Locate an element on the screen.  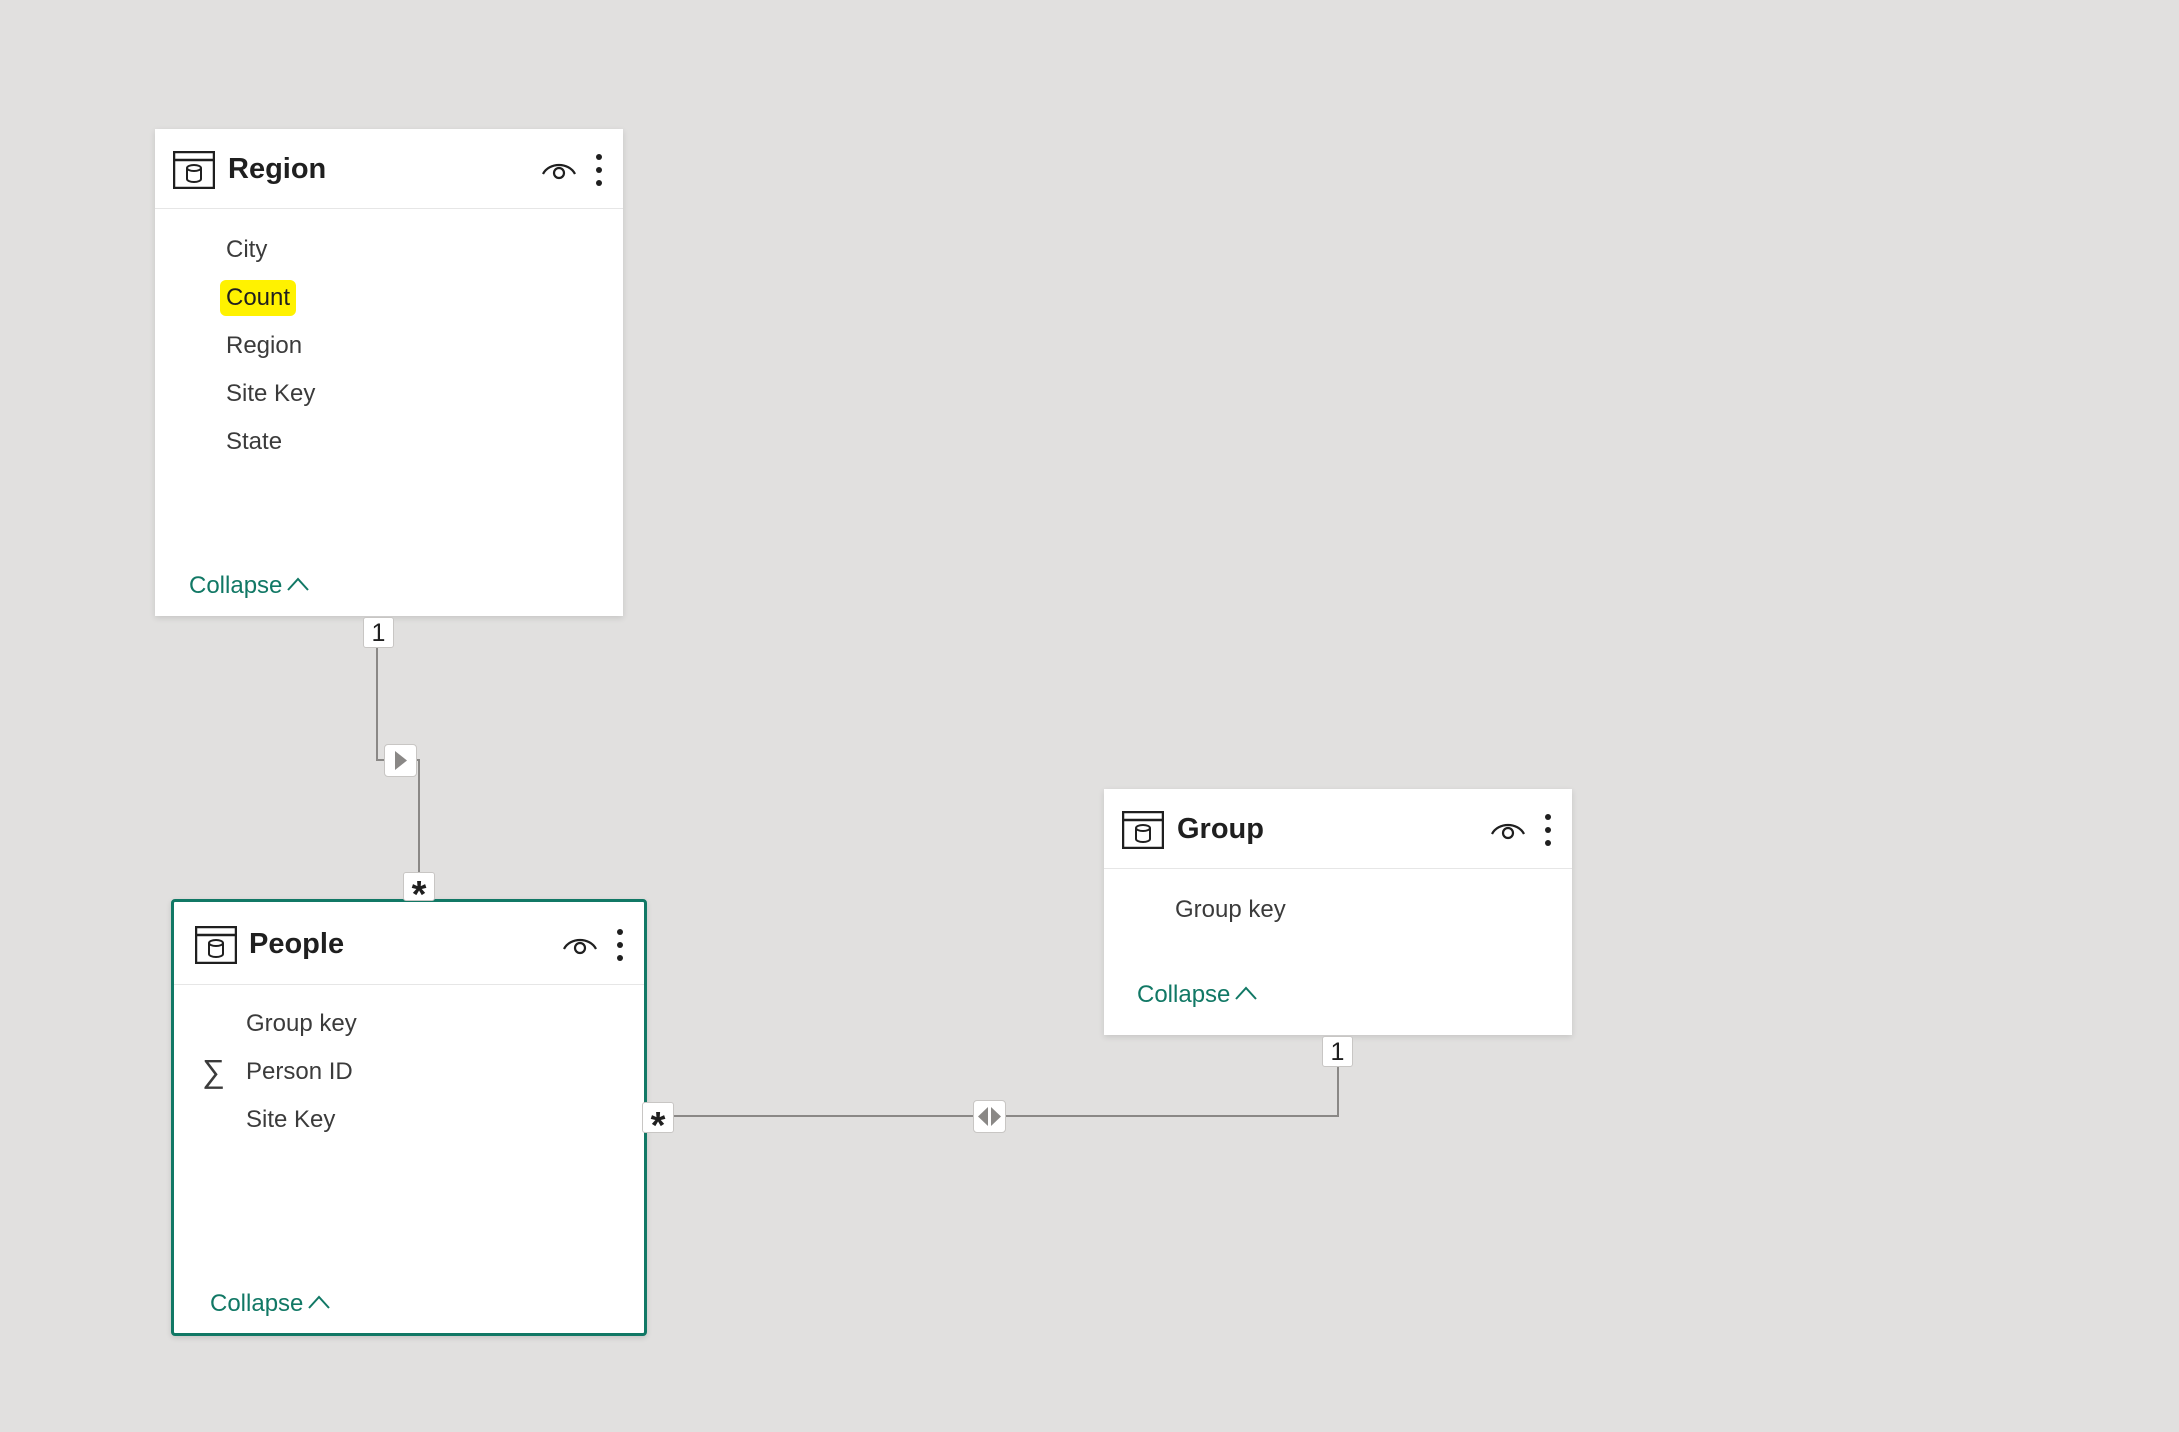
field-state: State is located at coordinates (254, 442).